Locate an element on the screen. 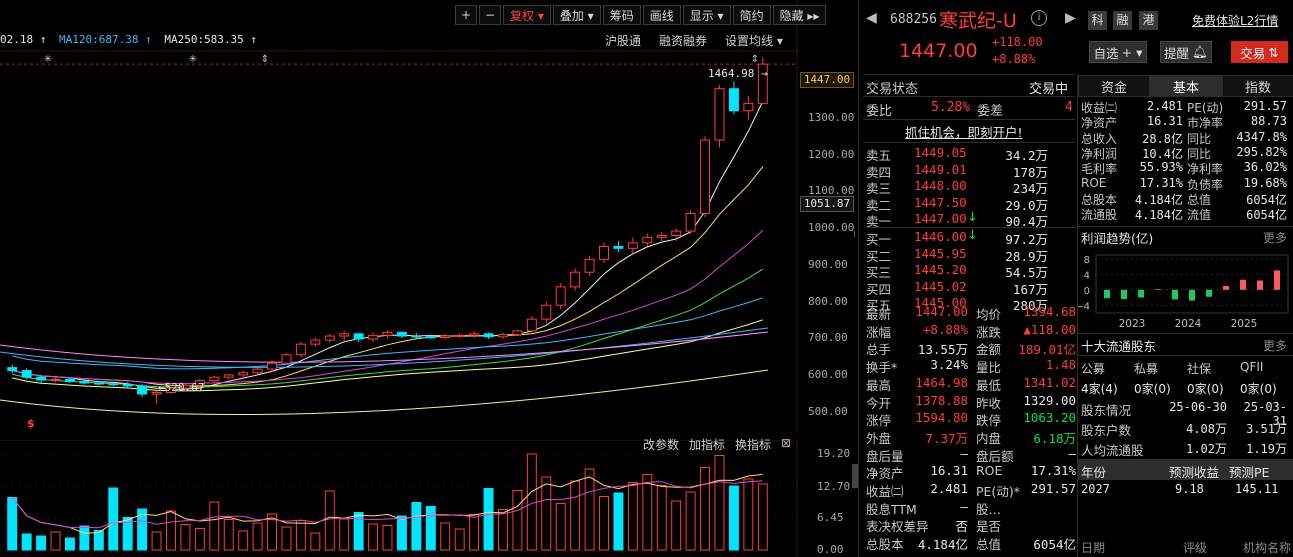 This screenshot has height=557, width=1293. ask-row: 卖一 1447.00 90.4万 ↓ is located at coordinates (971, 219).